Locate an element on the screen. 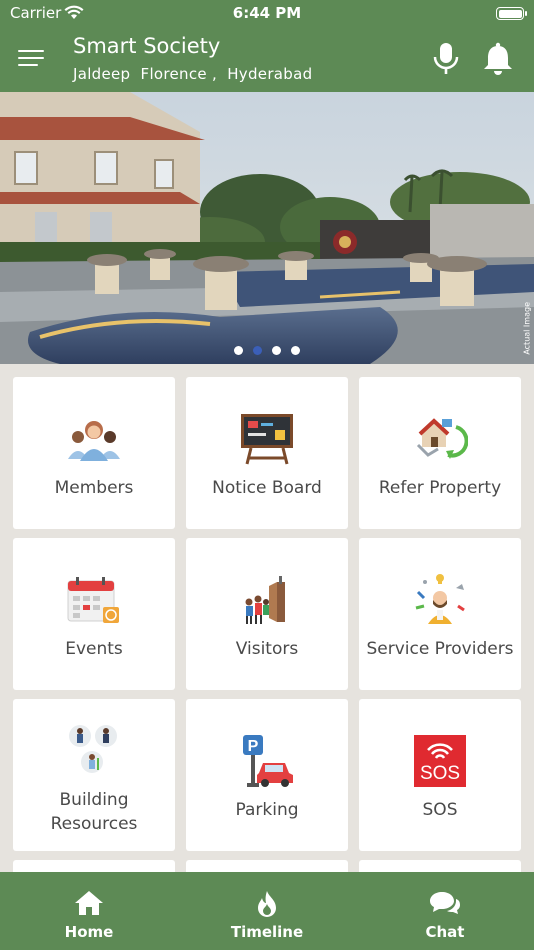 This screenshot has height=950, width=534. notice-board-tile: Notice Board is located at coordinates (267, 453).